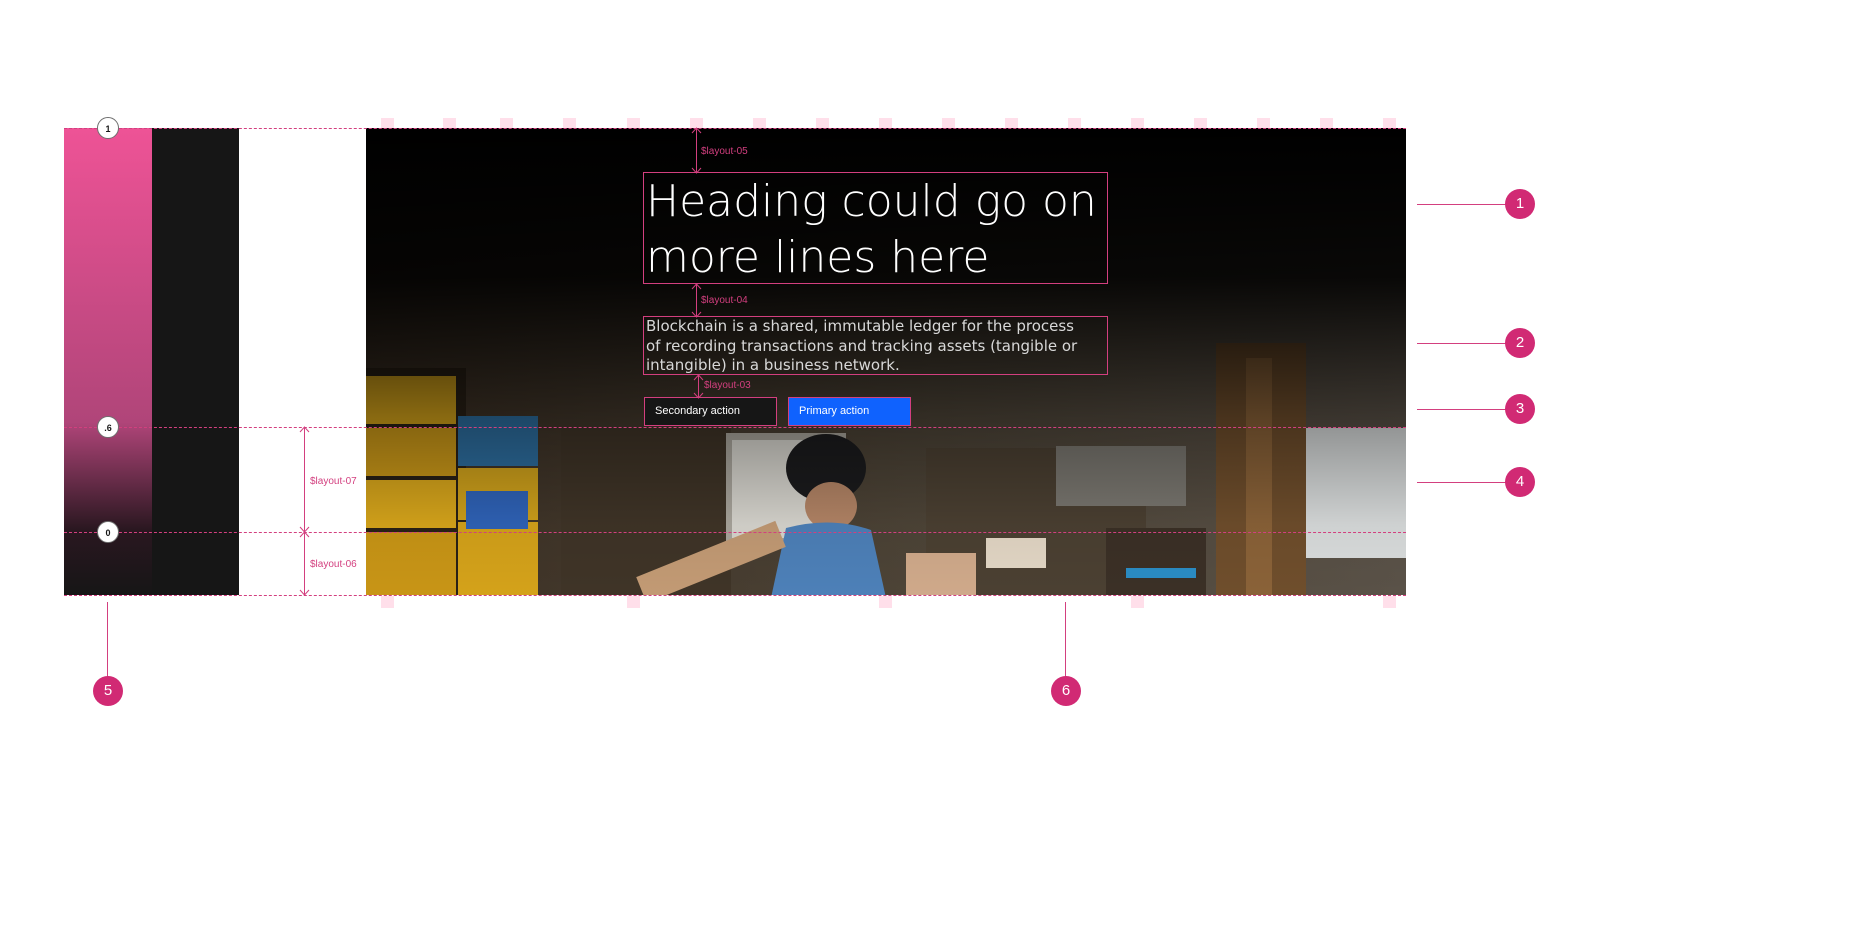  What do you see at coordinates (1520, 343) in the screenshot?
I see `callout-2: 2` at bounding box center [1520, 343].